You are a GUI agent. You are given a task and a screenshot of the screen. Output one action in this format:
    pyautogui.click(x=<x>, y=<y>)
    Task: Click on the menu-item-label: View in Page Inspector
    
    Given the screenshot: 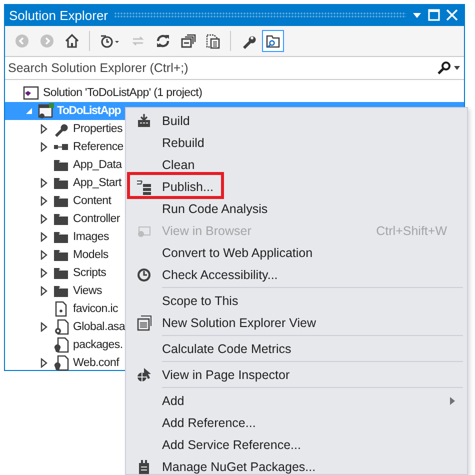 What is the action you would take?
    pyautogui.click(x=226, y=375)
    